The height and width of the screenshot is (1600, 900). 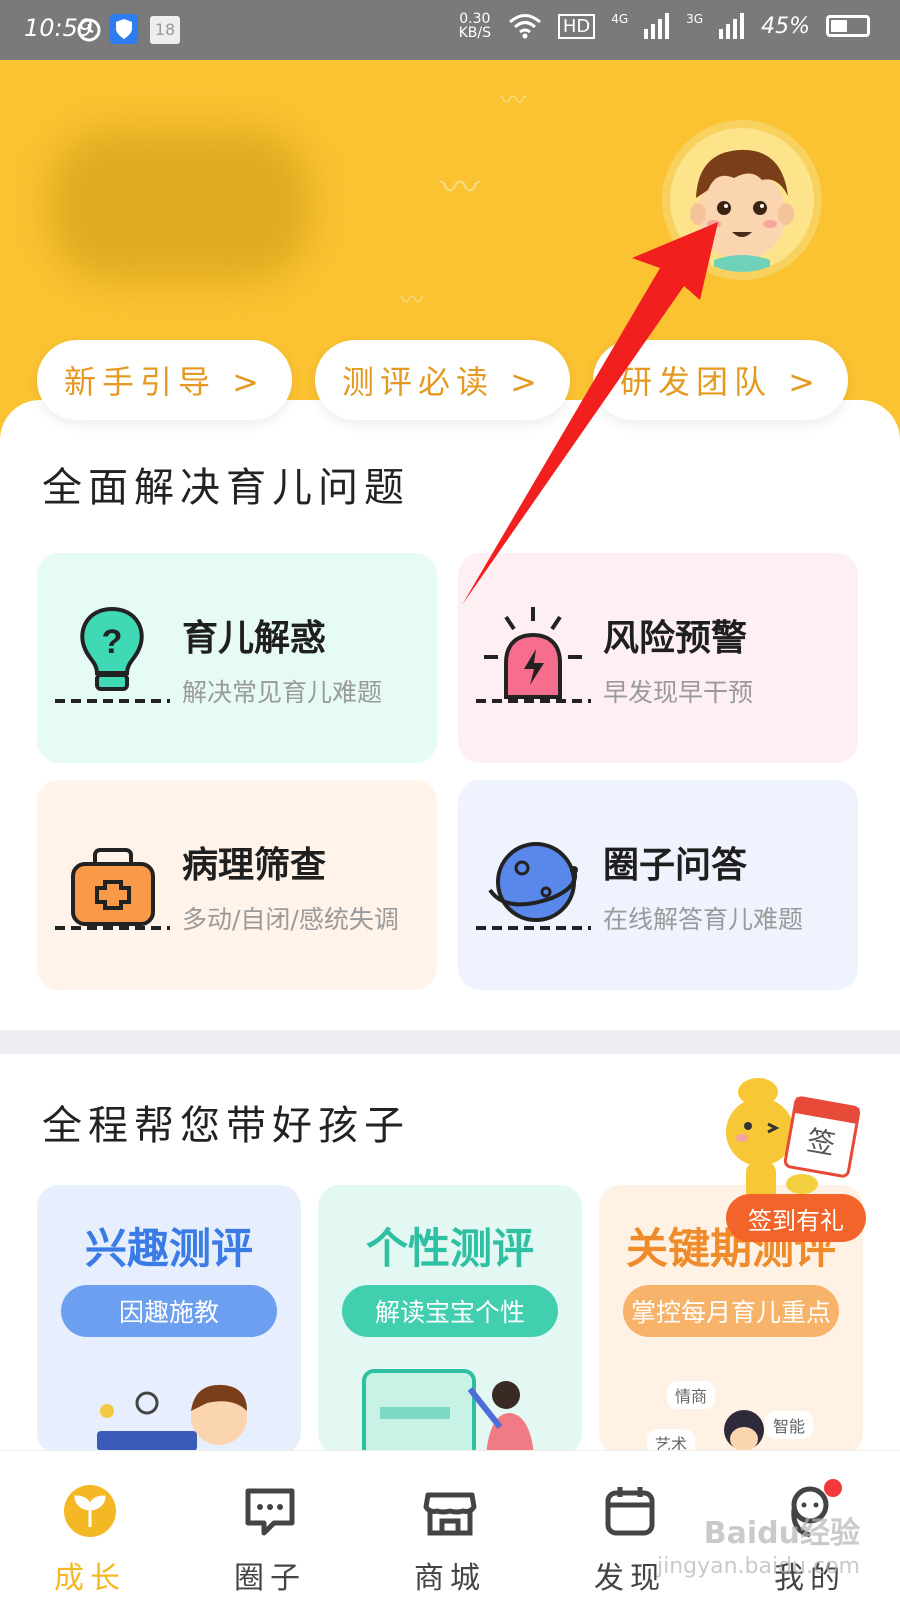 I want to click on newbie-guide-button: 新手引导 >, so click(x=164, y=380).